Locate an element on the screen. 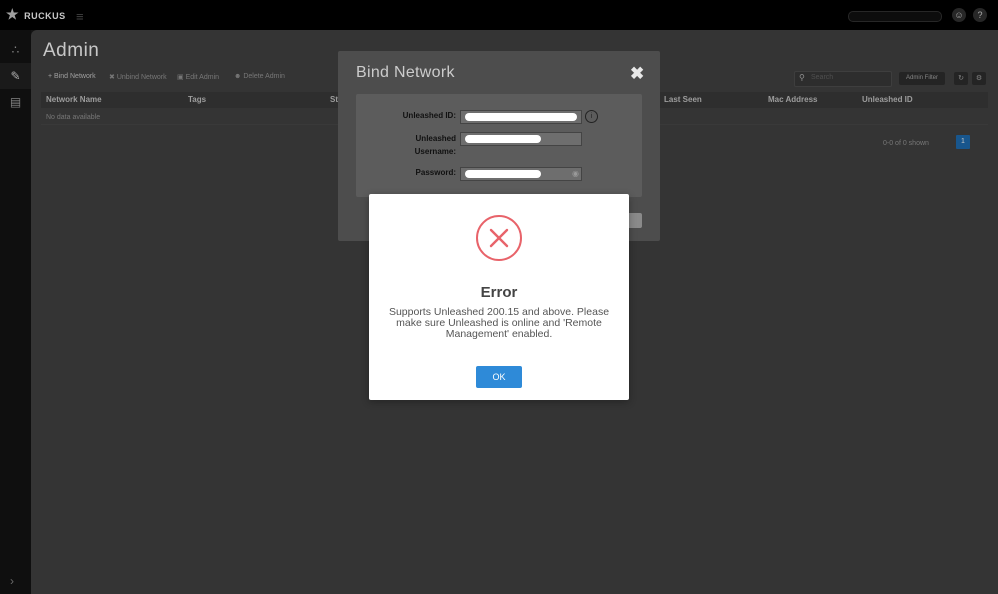  password-value is located at coordinates (503, 174).